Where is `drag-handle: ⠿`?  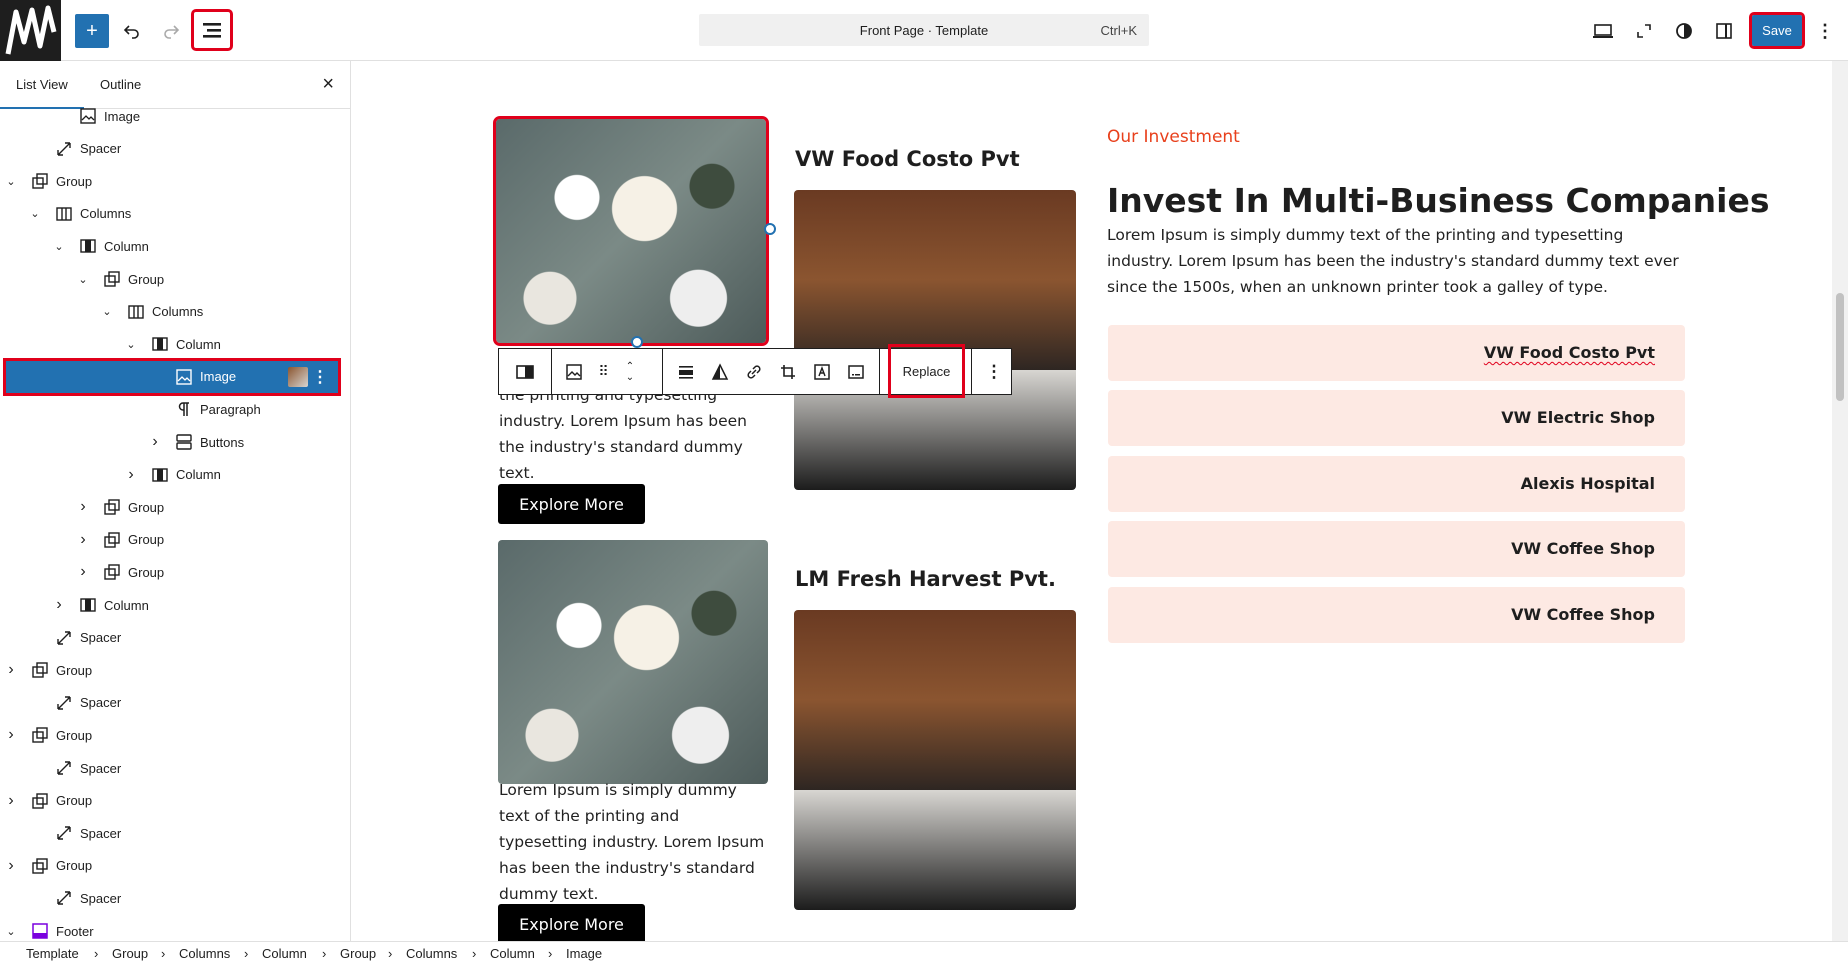
drag-handle: ⠿ is located at coordinates (604, 371).